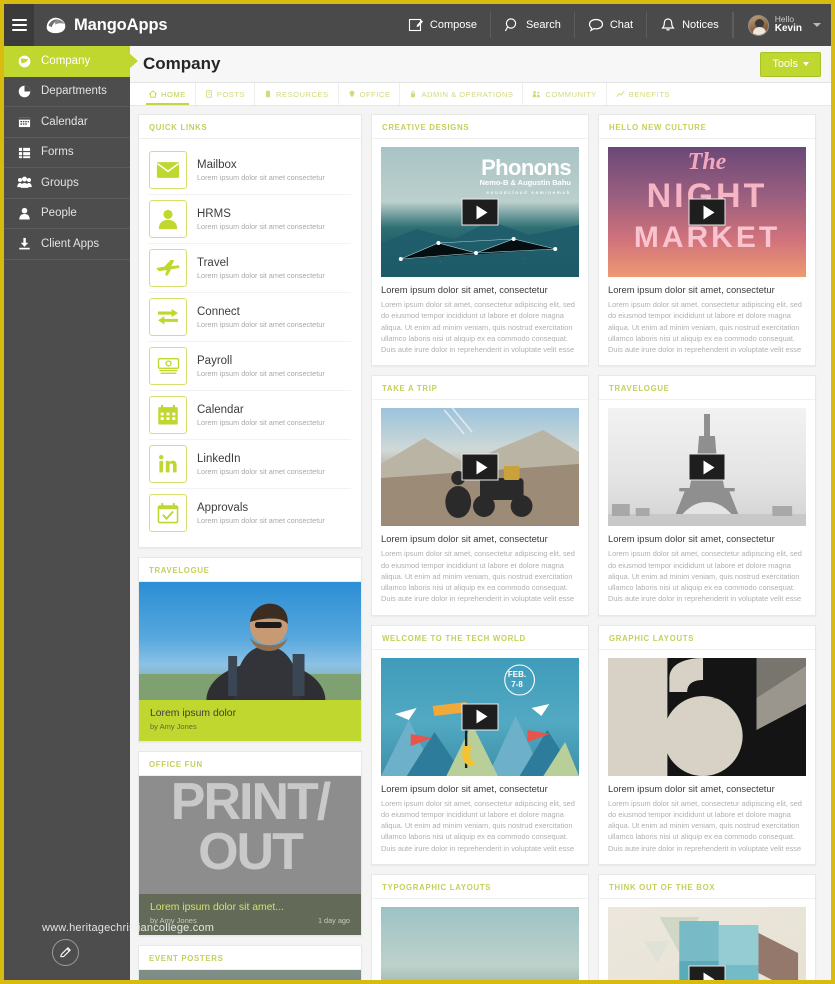 The width and height of the screenshot is (835, 984). What do you see at coordinates (67, 92) in the screenshot?
I see `sidebar-item-departments: Departments` at bounding box center [67, 92].